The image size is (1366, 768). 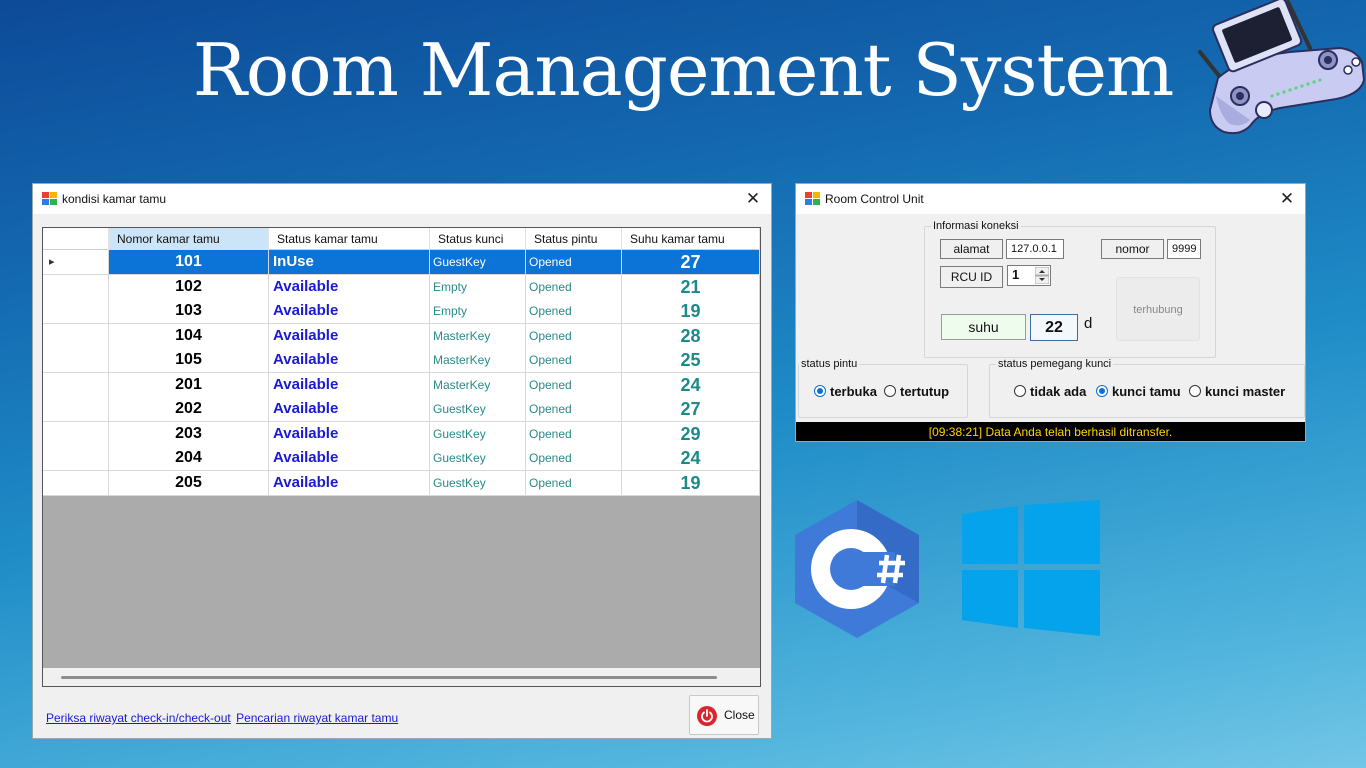 What do you see at coordinates (724, 715) in the screenshot?
I see `close-button: Close` at bounding box center [724, 715].